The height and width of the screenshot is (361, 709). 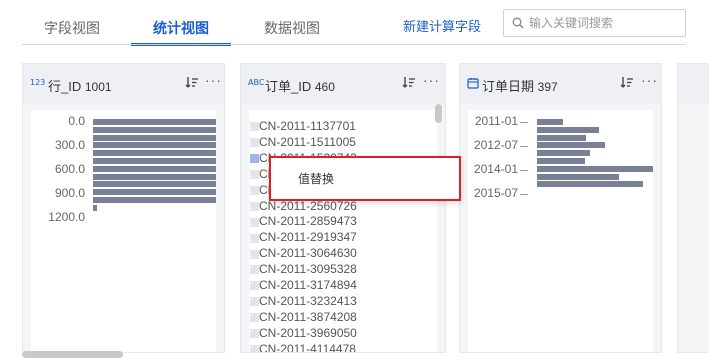 What do you see at coordinates (520, 86) in the screenshot?
I see `card-title: 订单日期 397` at bounding box center [520, 86].